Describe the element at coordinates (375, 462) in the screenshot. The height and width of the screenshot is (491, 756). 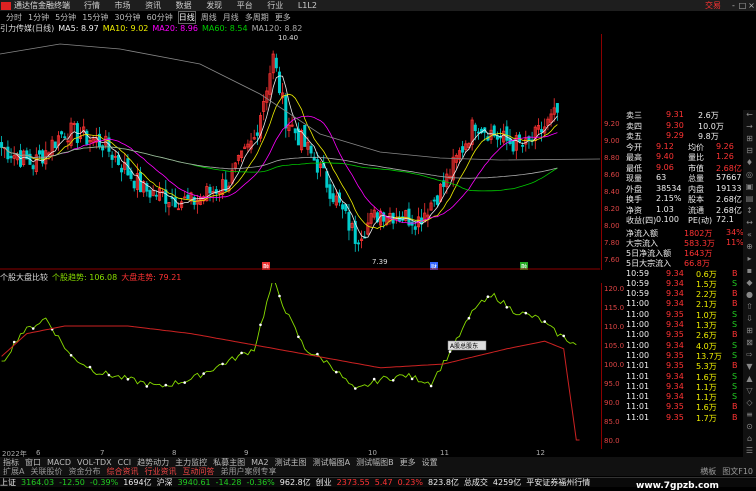
I see `indicator-tab: 测试幅图B` at that location.